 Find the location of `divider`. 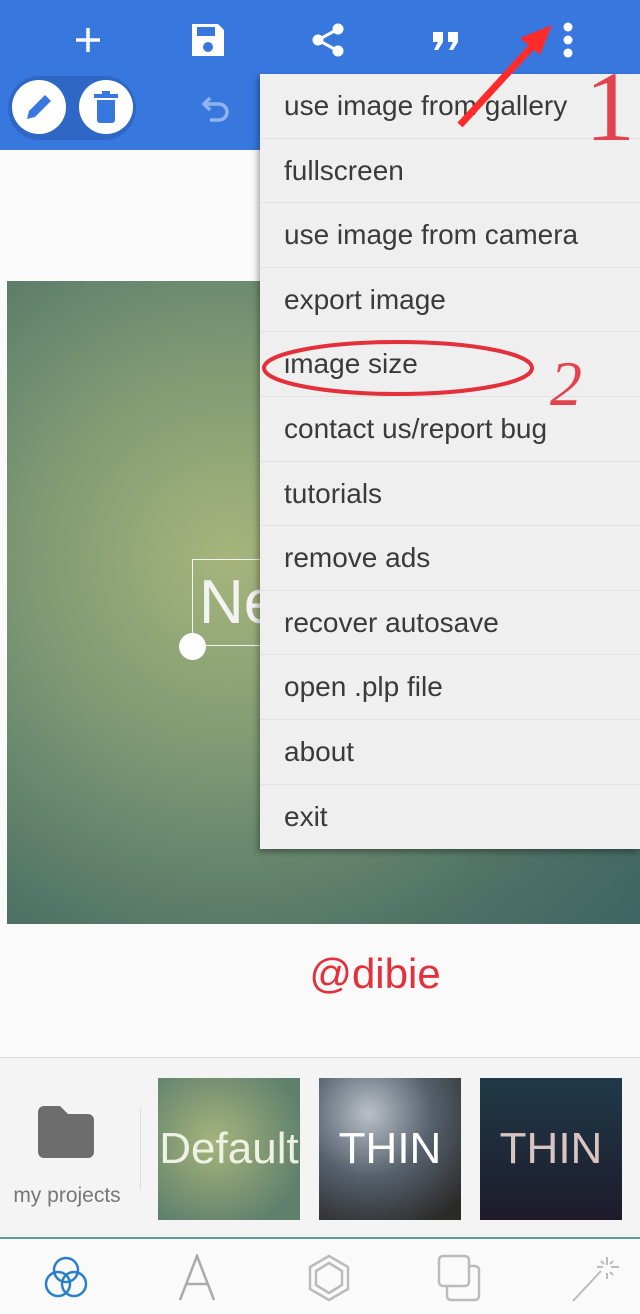

divider is located at coordinates (140, 1149).